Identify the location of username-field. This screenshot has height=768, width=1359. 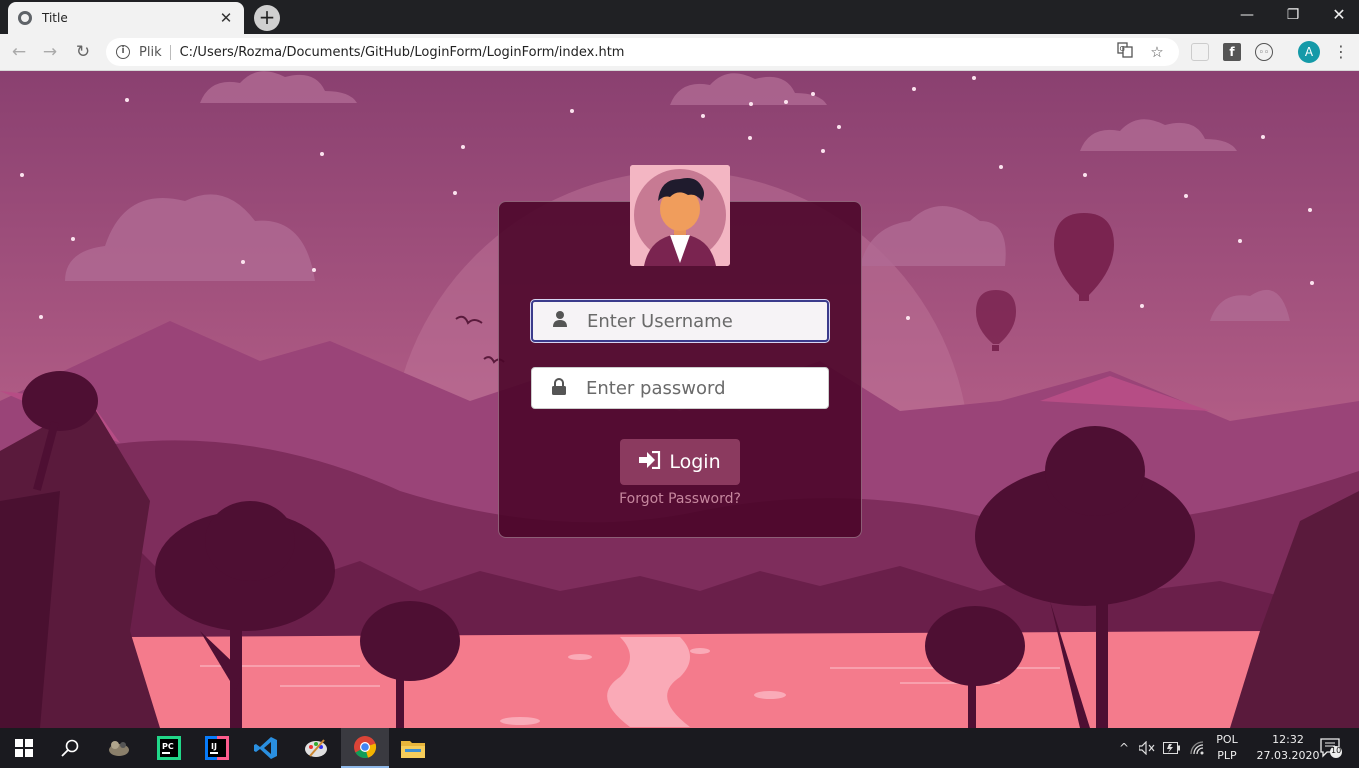
(680, 321).